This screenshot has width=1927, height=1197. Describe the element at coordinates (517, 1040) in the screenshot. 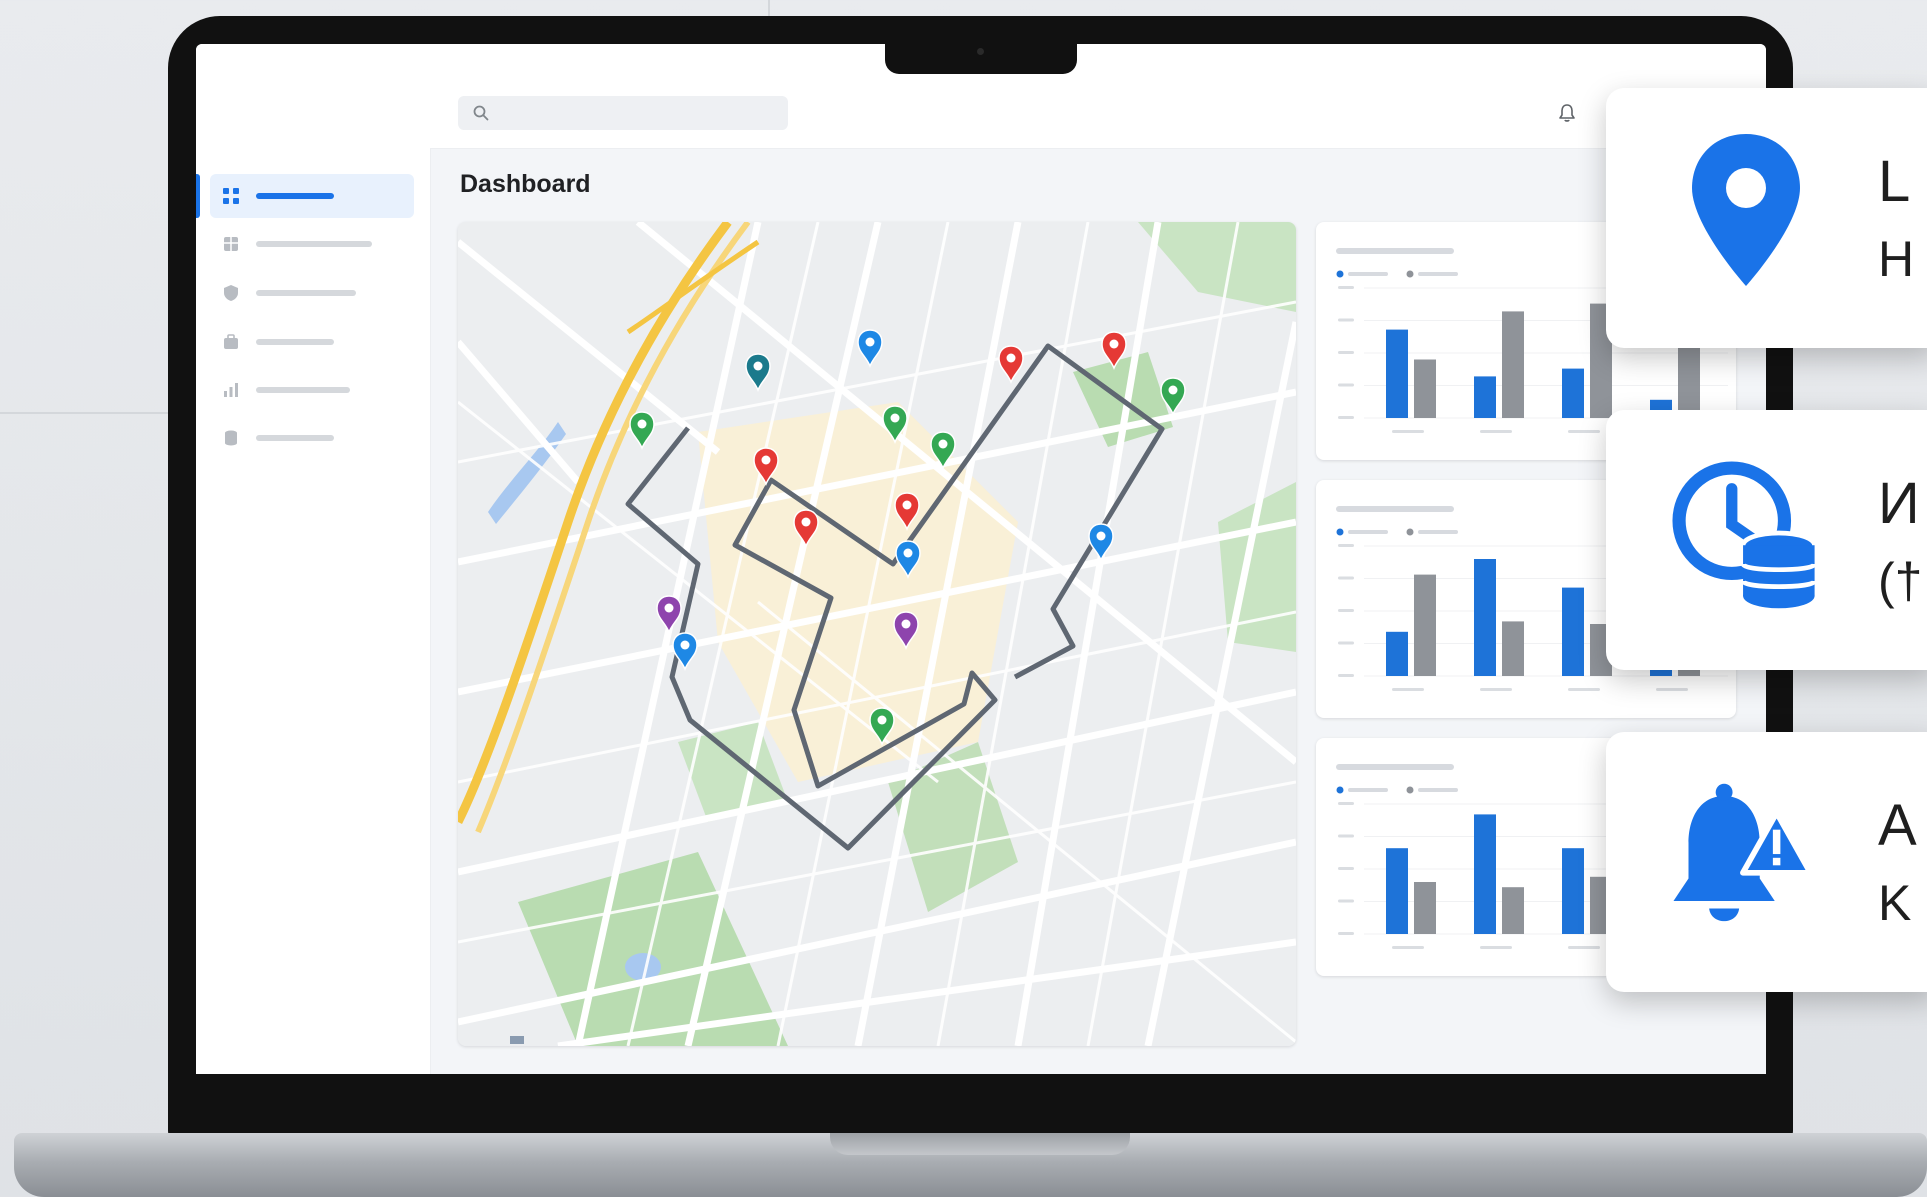

I see `map-logo-icon` at that location.